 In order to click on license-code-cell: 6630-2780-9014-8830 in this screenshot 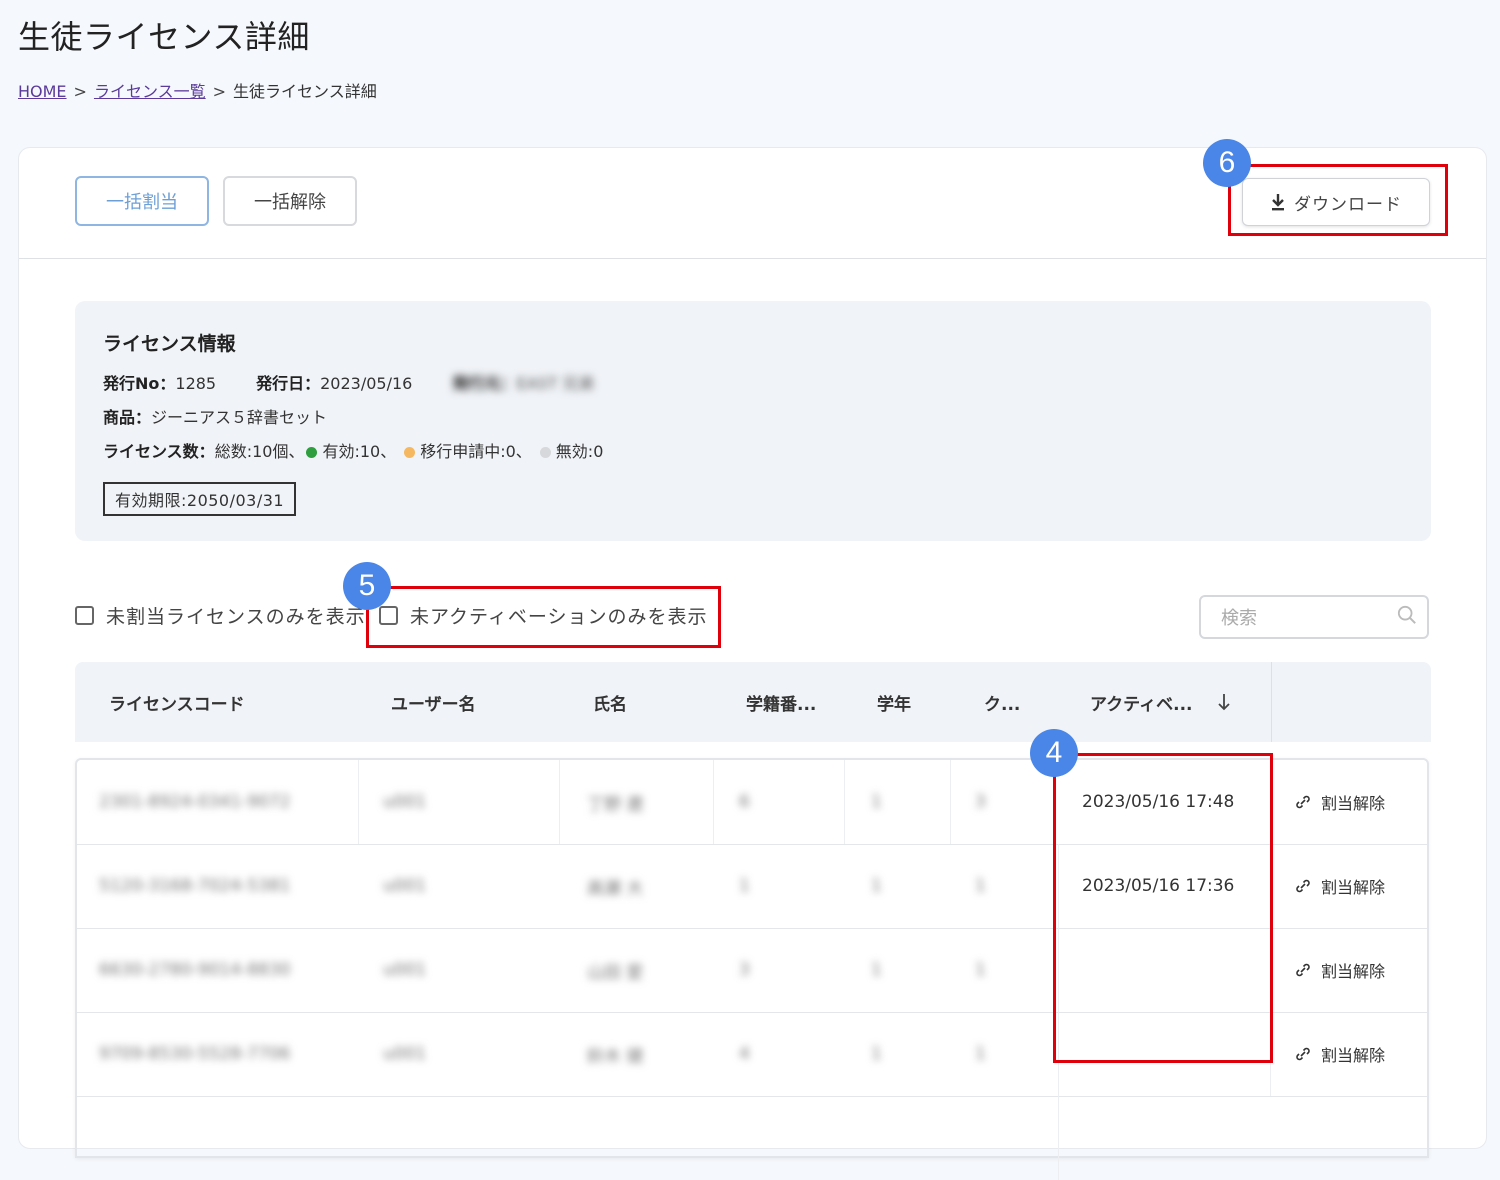, I will do `click(195, 970)`.